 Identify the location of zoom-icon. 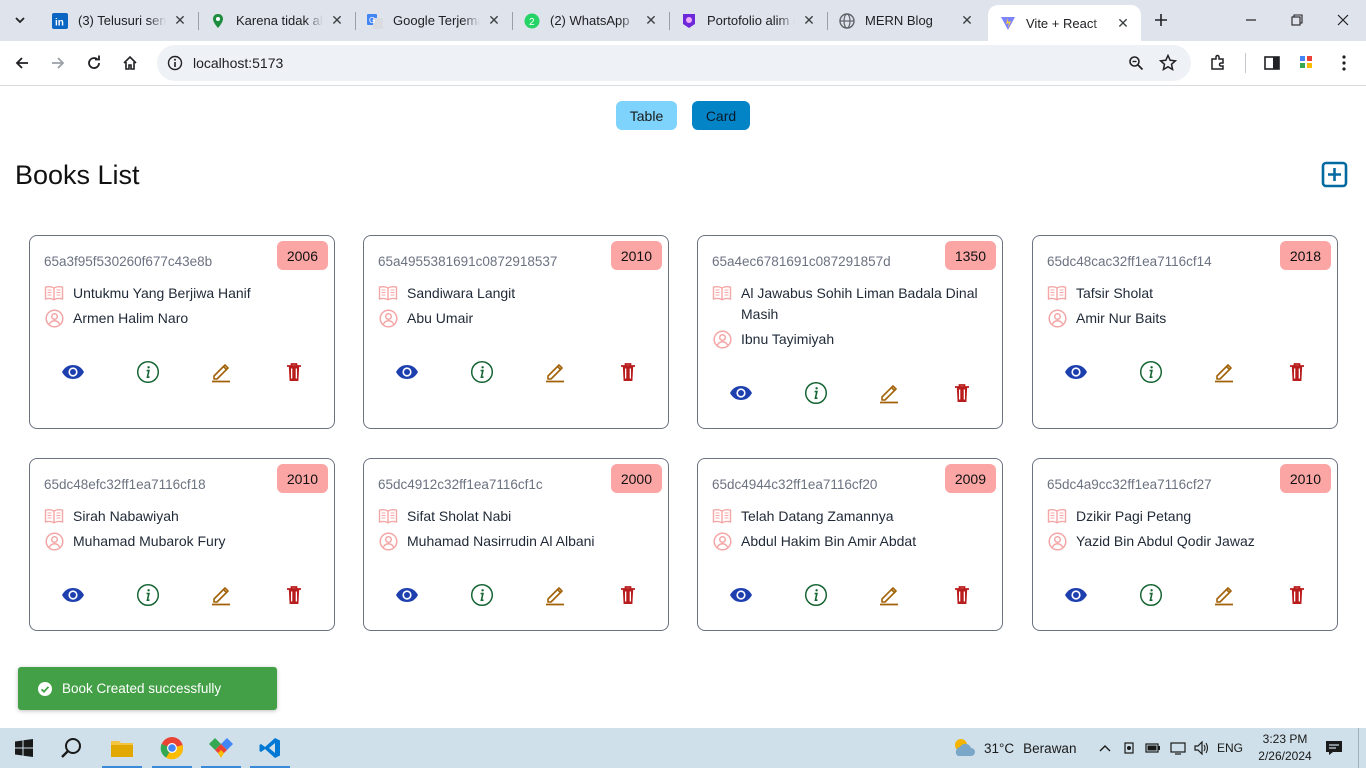
(1136, 63).